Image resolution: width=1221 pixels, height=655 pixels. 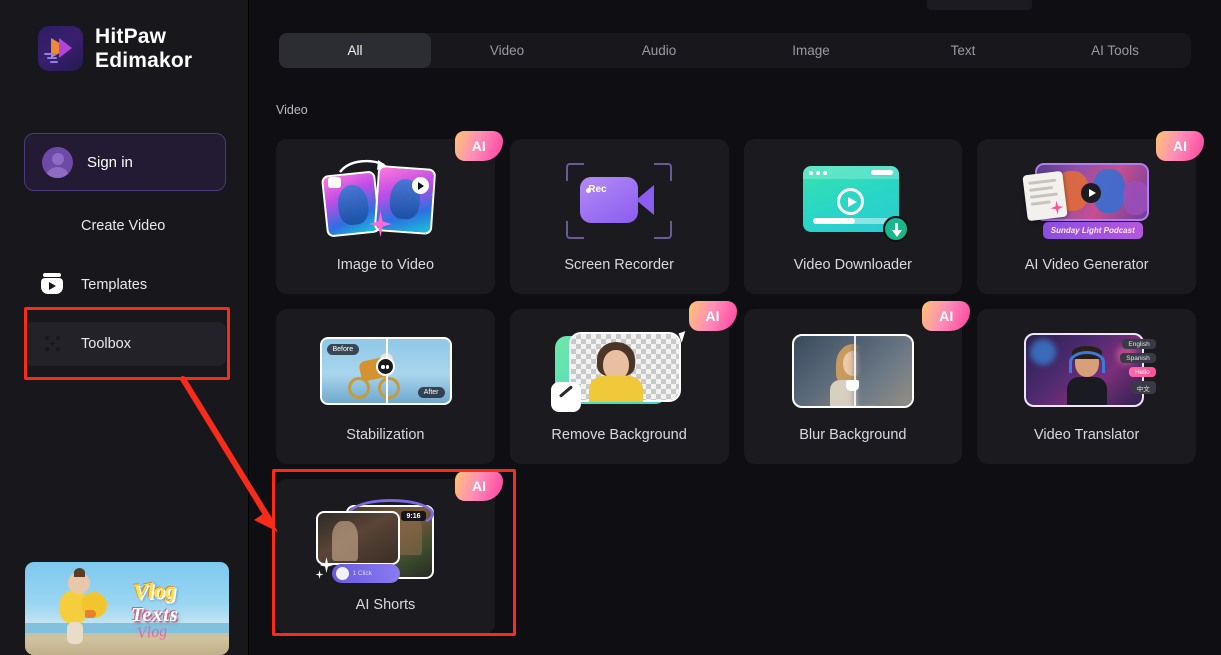 I want to click on language-chip: English, so click(x=1139, y=344).